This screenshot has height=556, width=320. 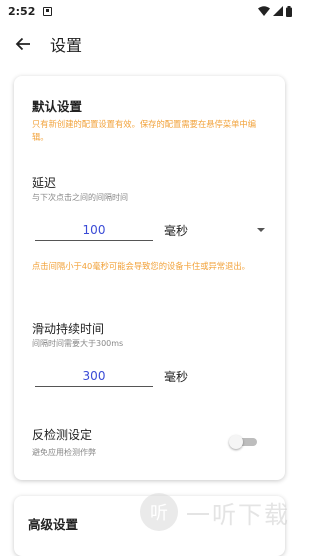 I want to click on delay-title: 延迟, so click(x=44, y=183).